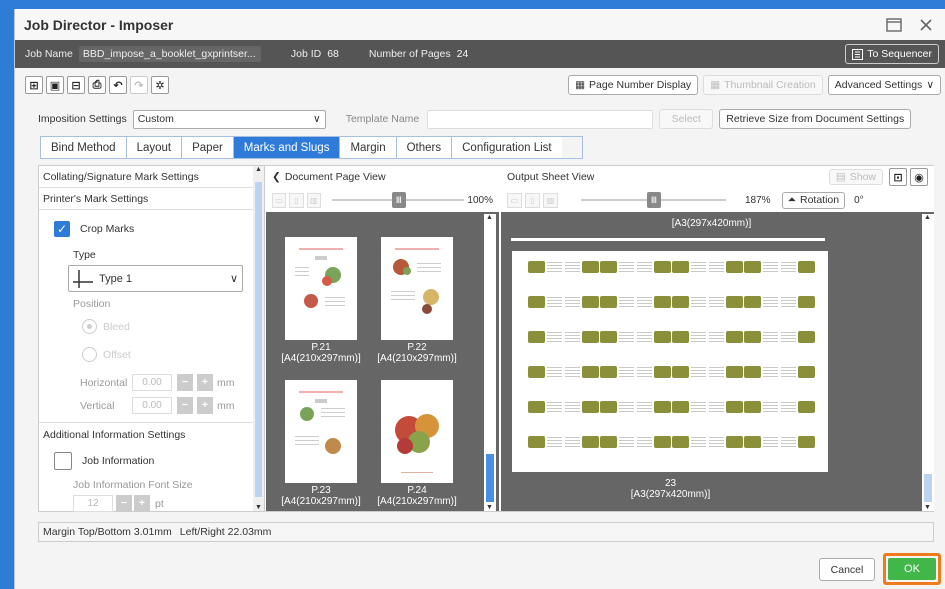 The height and width of the screenshot is (589, 945). Describe the element at coordinates (490, 362) in the screenshot. I see `document-view-scrollbar: ▲ ▼` at that location.